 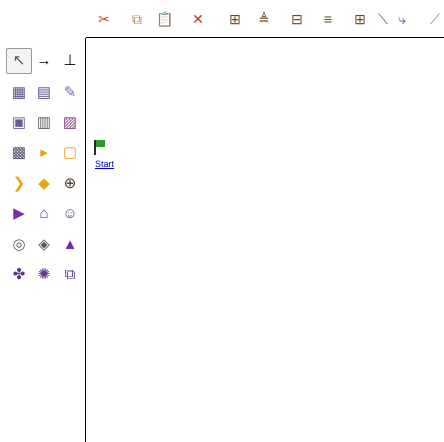 What do you see at coordinates (70, 93) in the screenshot?
I see `edit-icon: ✎` at bounding box center [70, 93].